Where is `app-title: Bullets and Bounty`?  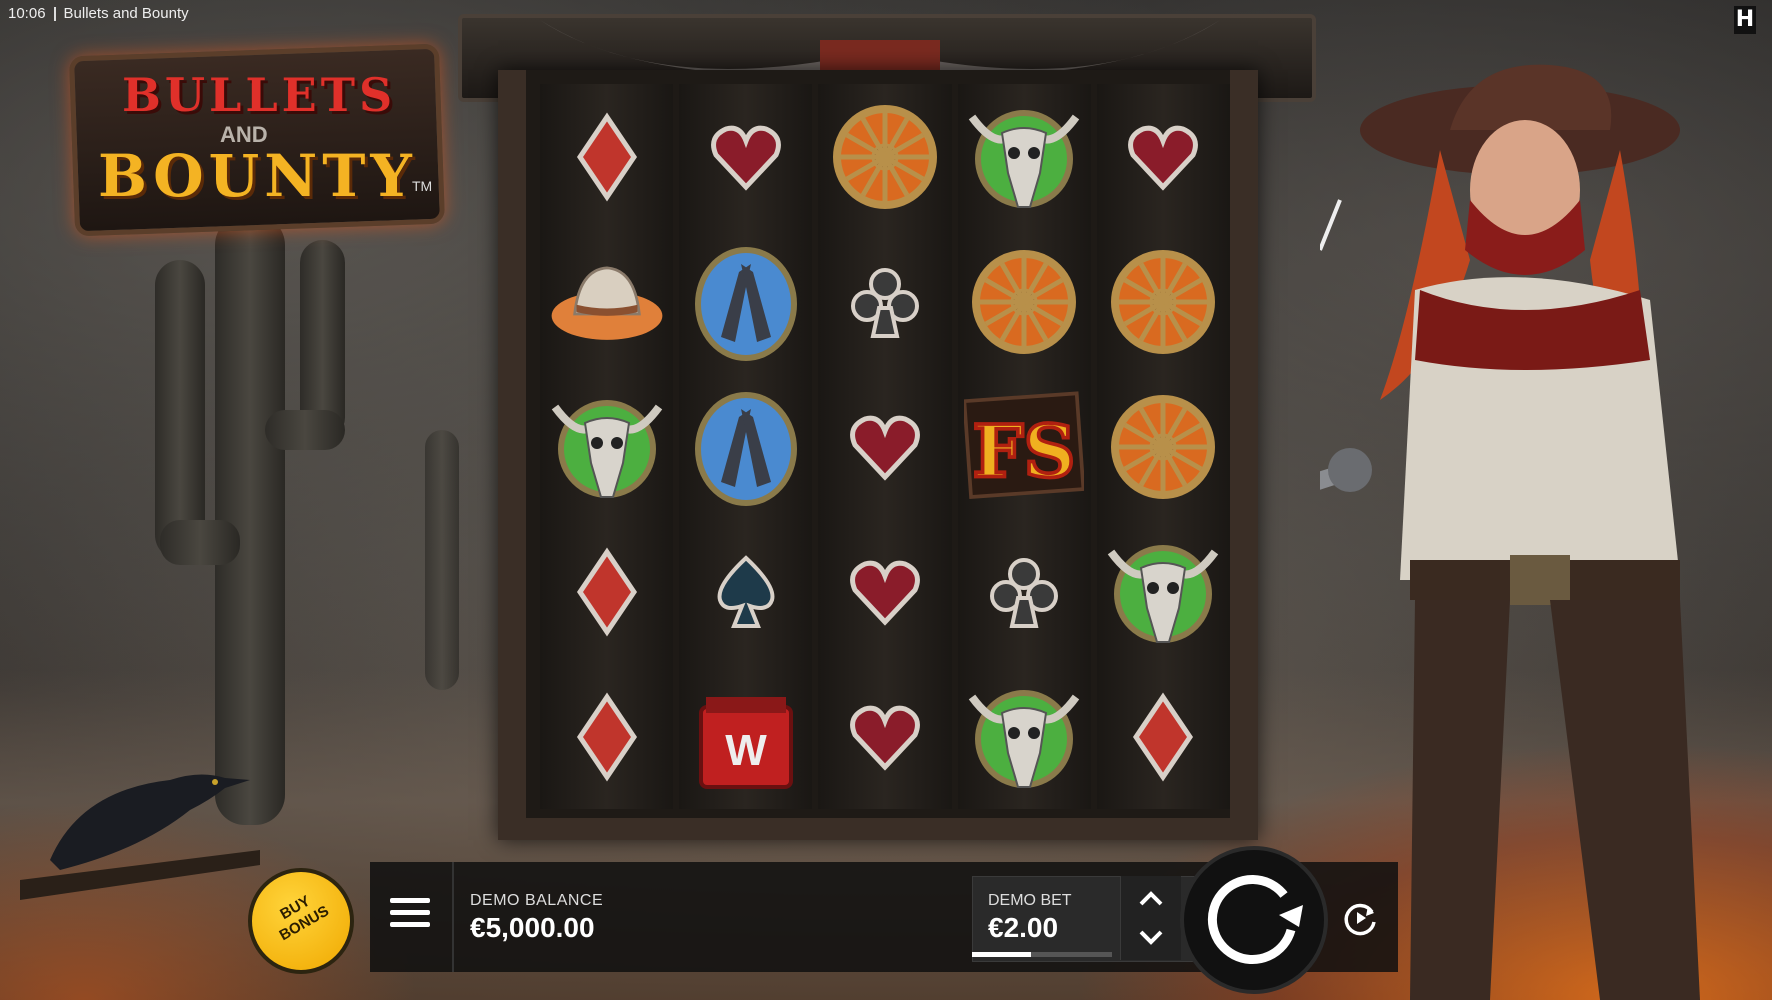
app-title: Bullets and Bounty is located at coordinates (126, 13).